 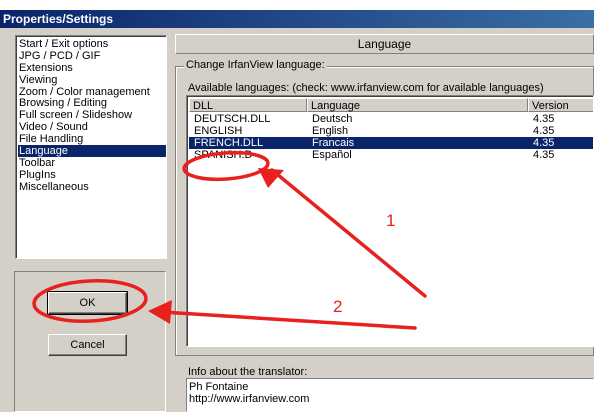 What do you see at coordinates (92, 163) in the screenshot?
I see `sidebar-item-toolbar: Toolbar` at bounding box center [92, 163].